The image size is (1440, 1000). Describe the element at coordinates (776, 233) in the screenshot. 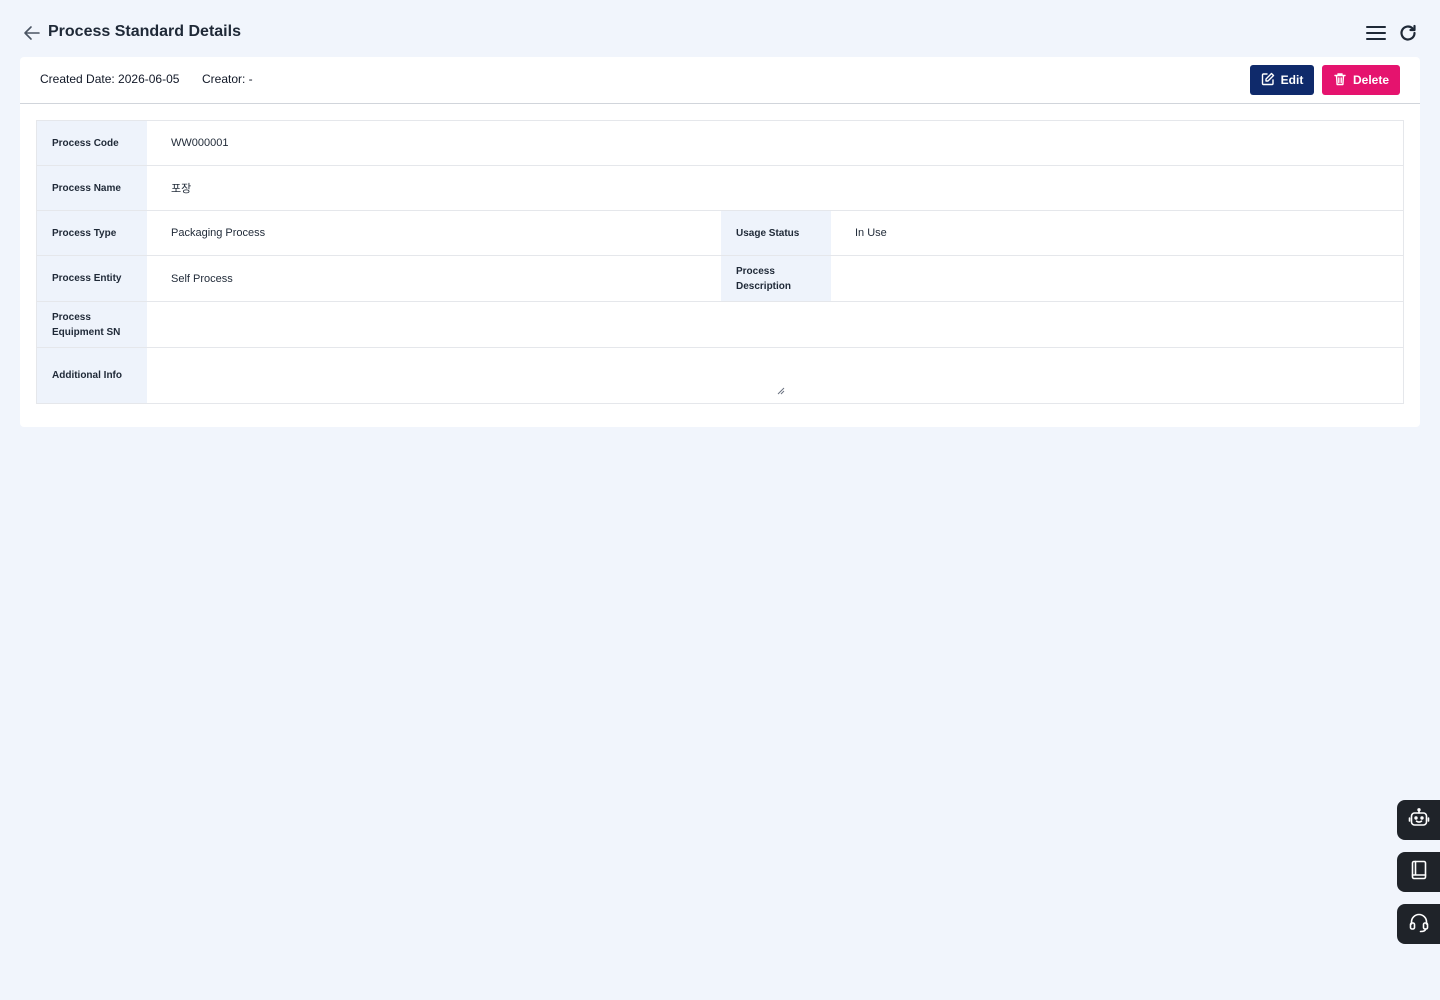

I see `label-usage-status: Usage Status` at that location.